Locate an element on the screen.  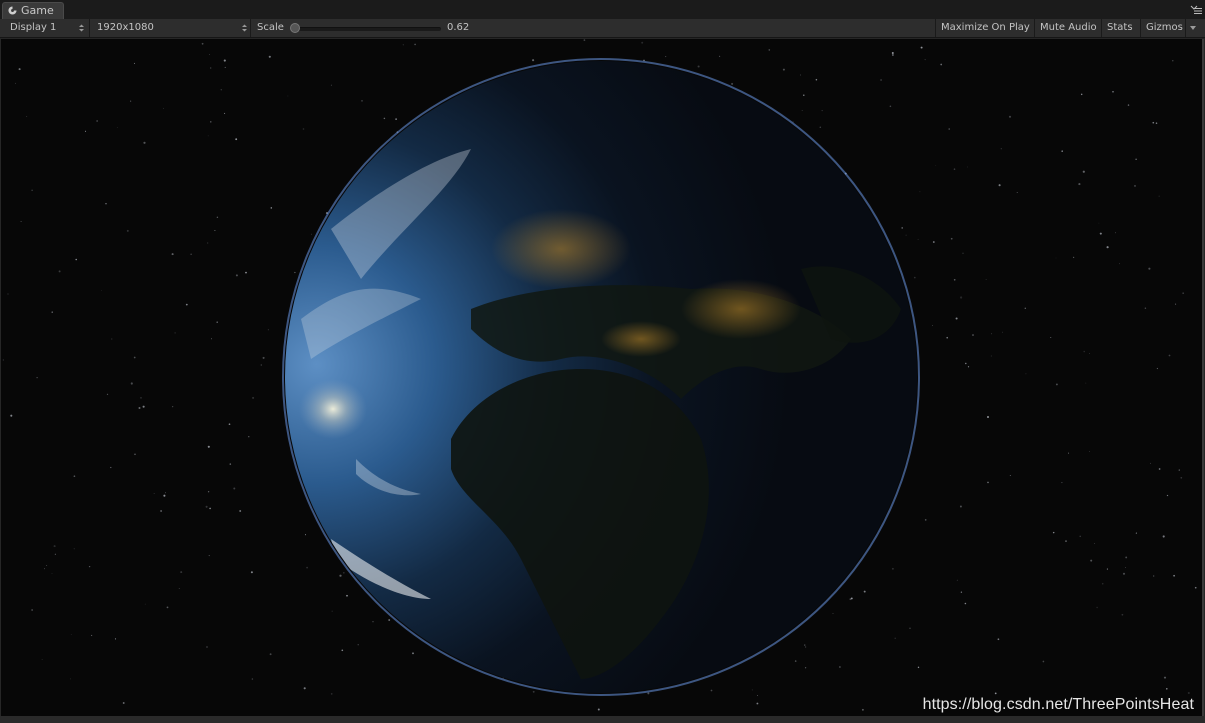
gizmos-dropdown is located at coordinates (1192, 28).